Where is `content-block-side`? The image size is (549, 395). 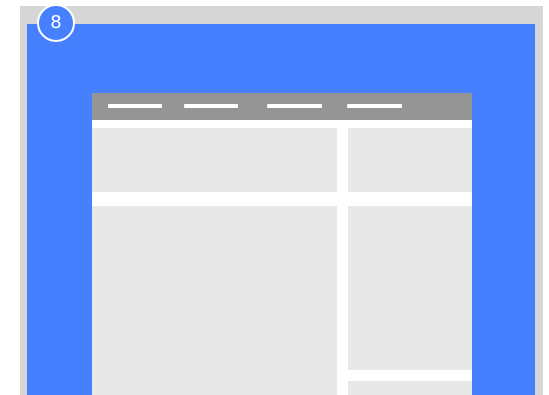 content-block-side is located at coordinates (410, 288).